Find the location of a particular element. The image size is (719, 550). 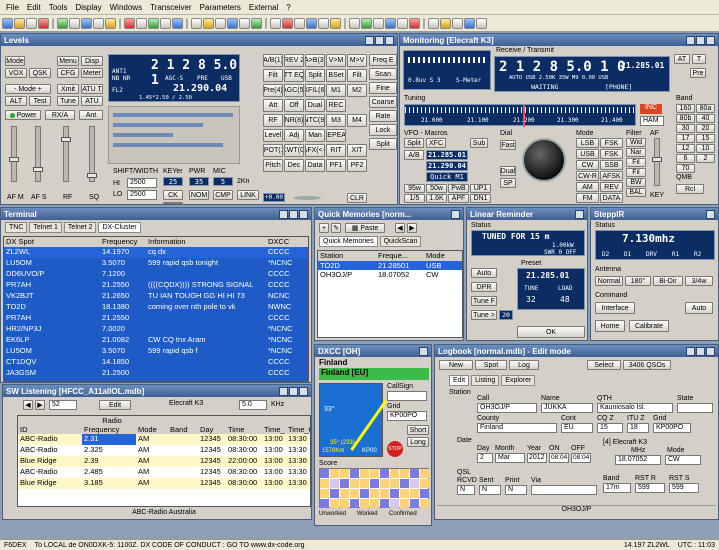

column-header: Information is located at coordinates (206, 242).